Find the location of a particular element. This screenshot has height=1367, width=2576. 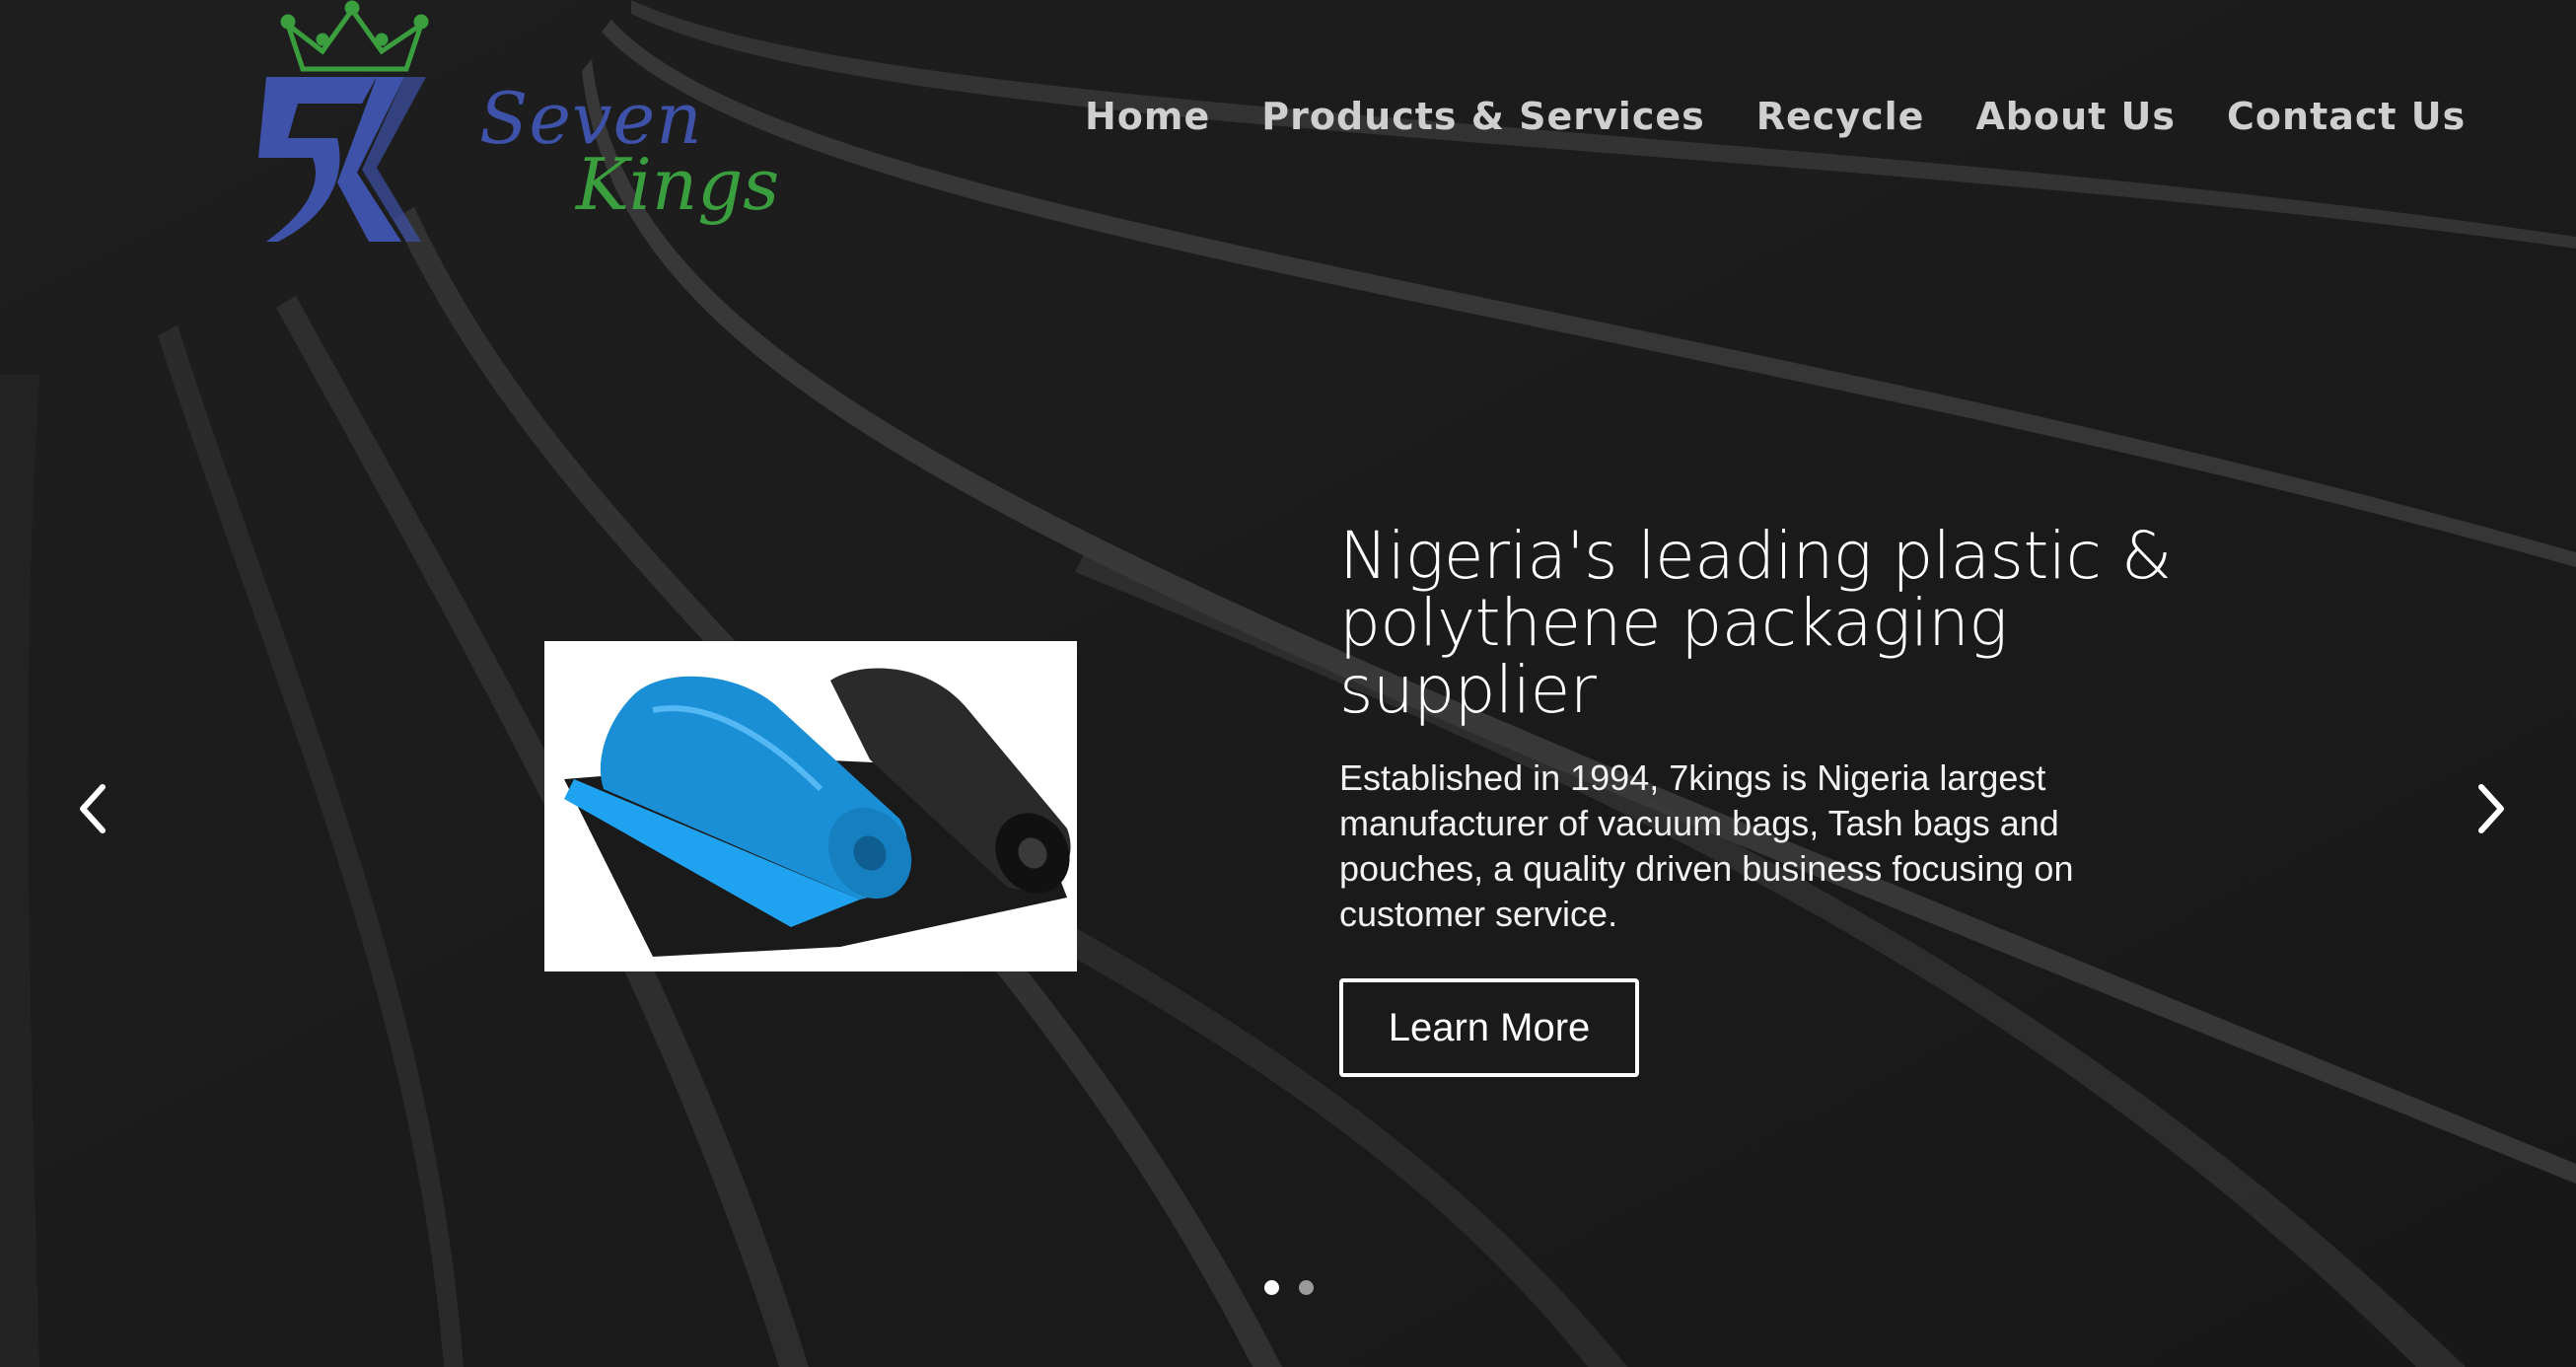

nav-home: Home is located at coordinates (1148, 116).